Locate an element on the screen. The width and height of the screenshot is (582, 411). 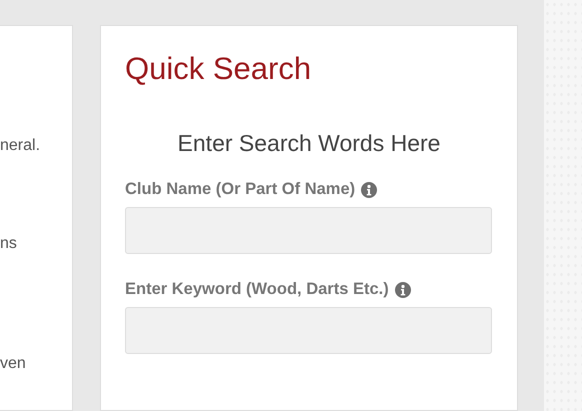
section-title: Quick Search is located at coordinates (218, 69).